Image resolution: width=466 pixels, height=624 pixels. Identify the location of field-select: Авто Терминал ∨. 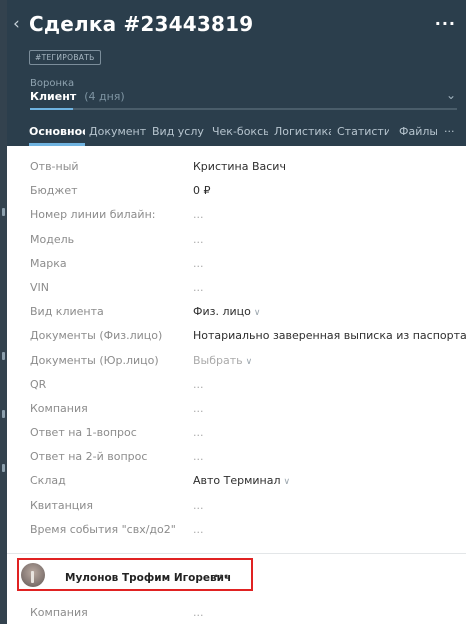
(241, 480).